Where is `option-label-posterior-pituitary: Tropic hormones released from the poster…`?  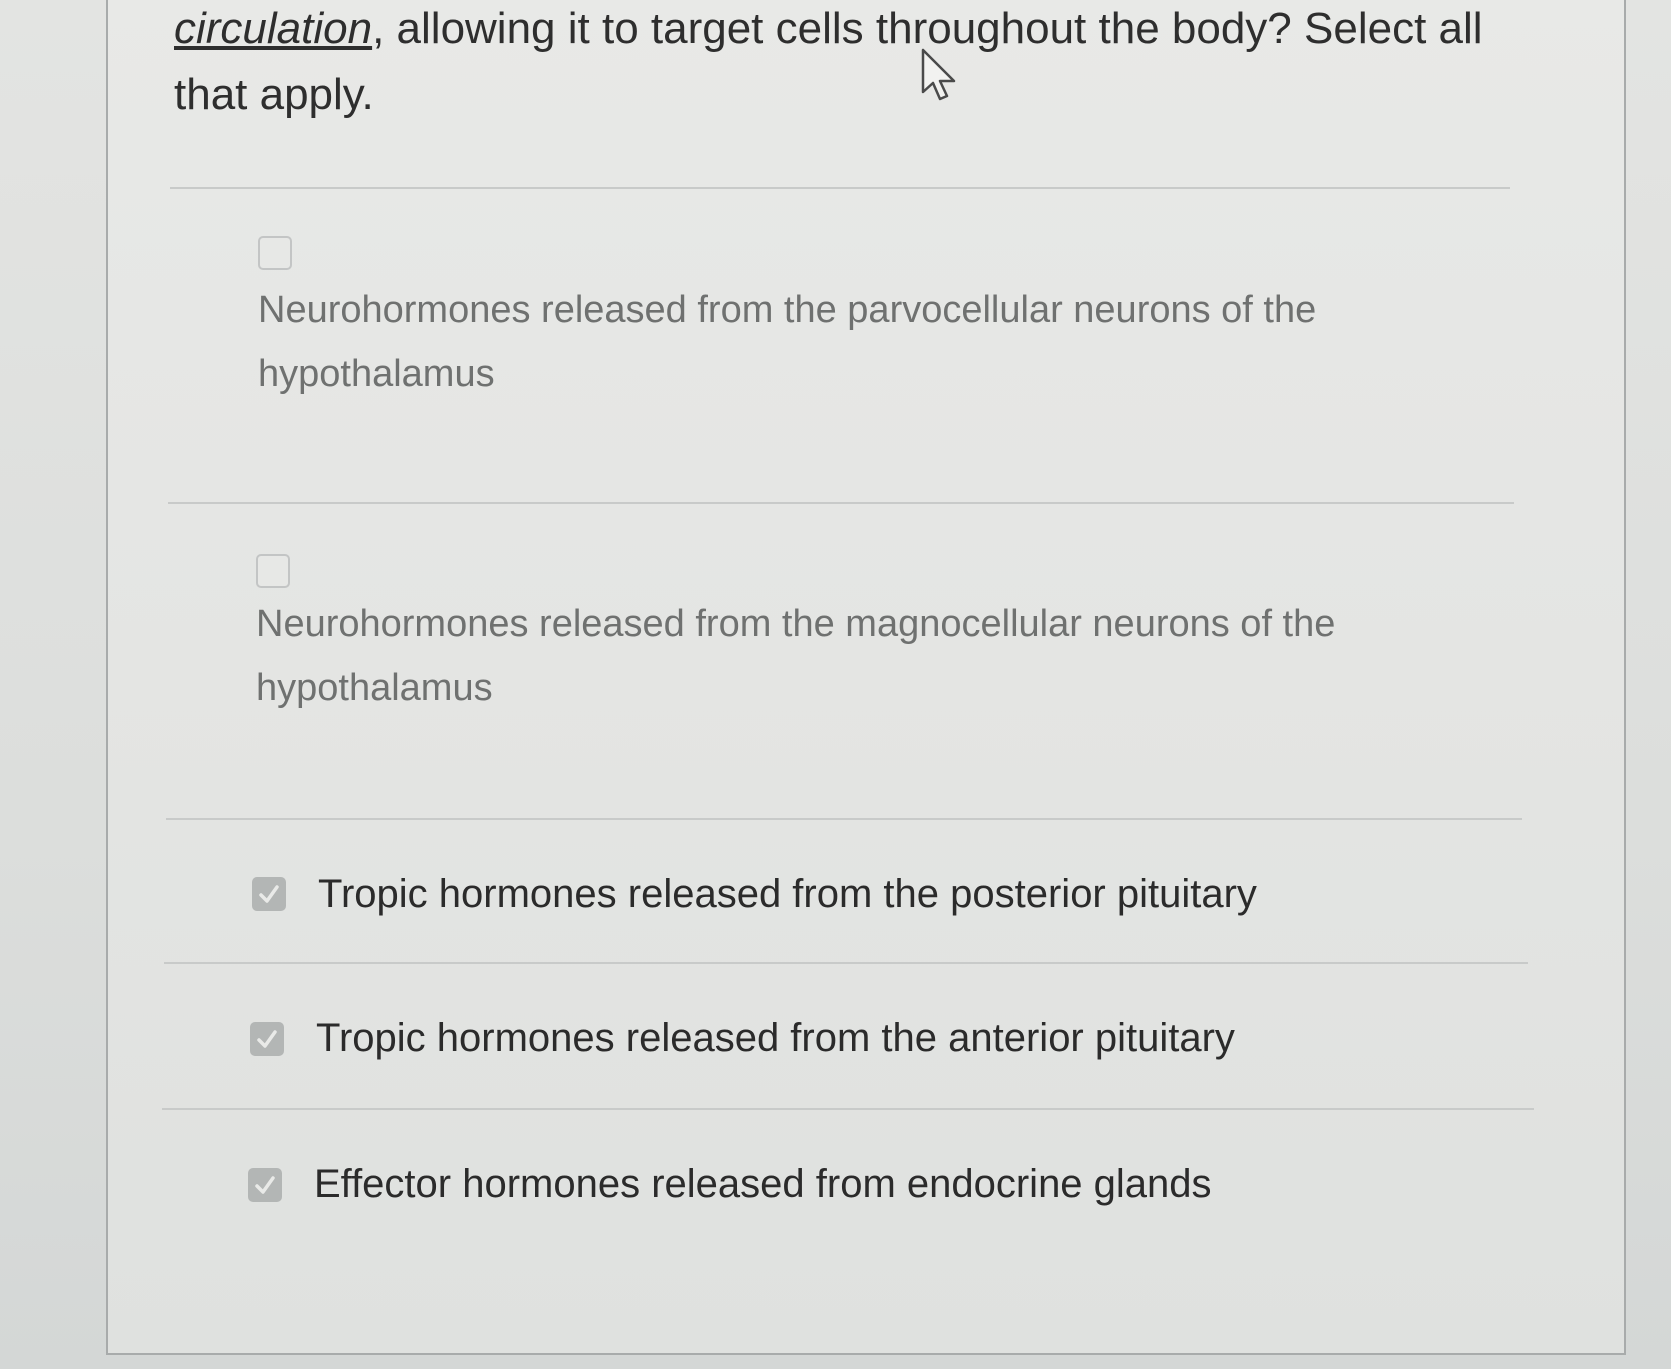
option-label-posterior-pituitary: Tropic hormones released from the poster… is located at coordinates (787, 894).